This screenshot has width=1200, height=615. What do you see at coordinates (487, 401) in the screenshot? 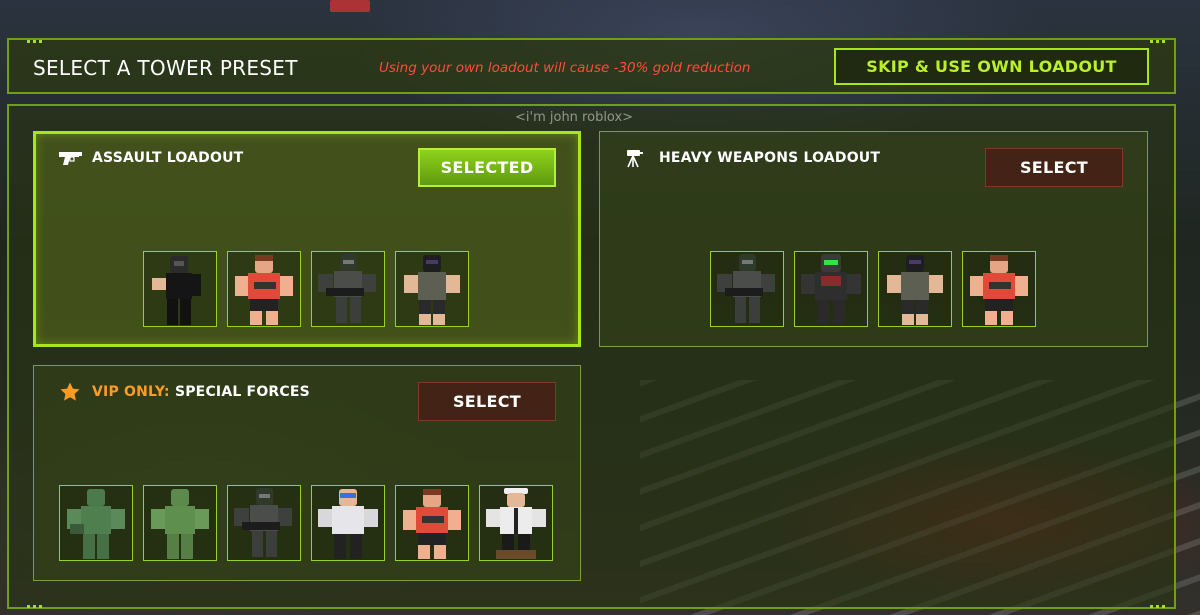
I see `special-forces-select-button: SELECT` at bounding box center [487, 401].